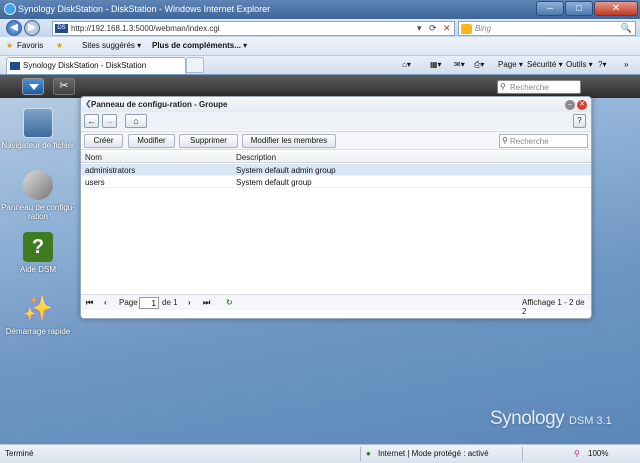  I want to click on security-zone-text: Internet | Mode protégé : activé, so click(433, 453).